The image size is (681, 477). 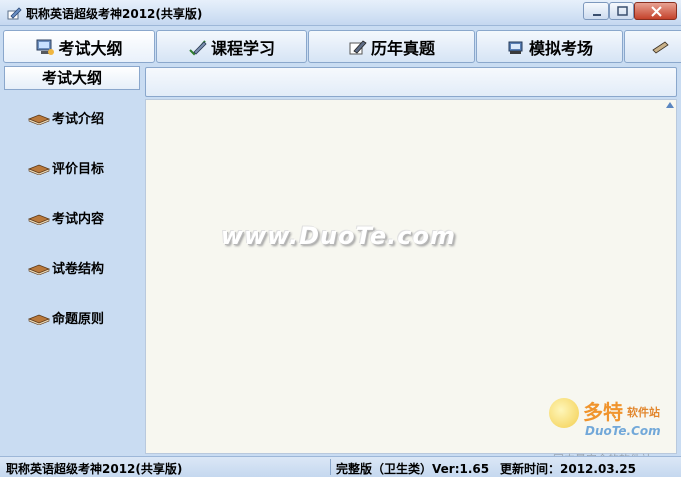 What do you see at coordinates (78, 119) in the screenshot?
I see `sidebar-item-label: 考试介绍` at bounding box center [78, 119].